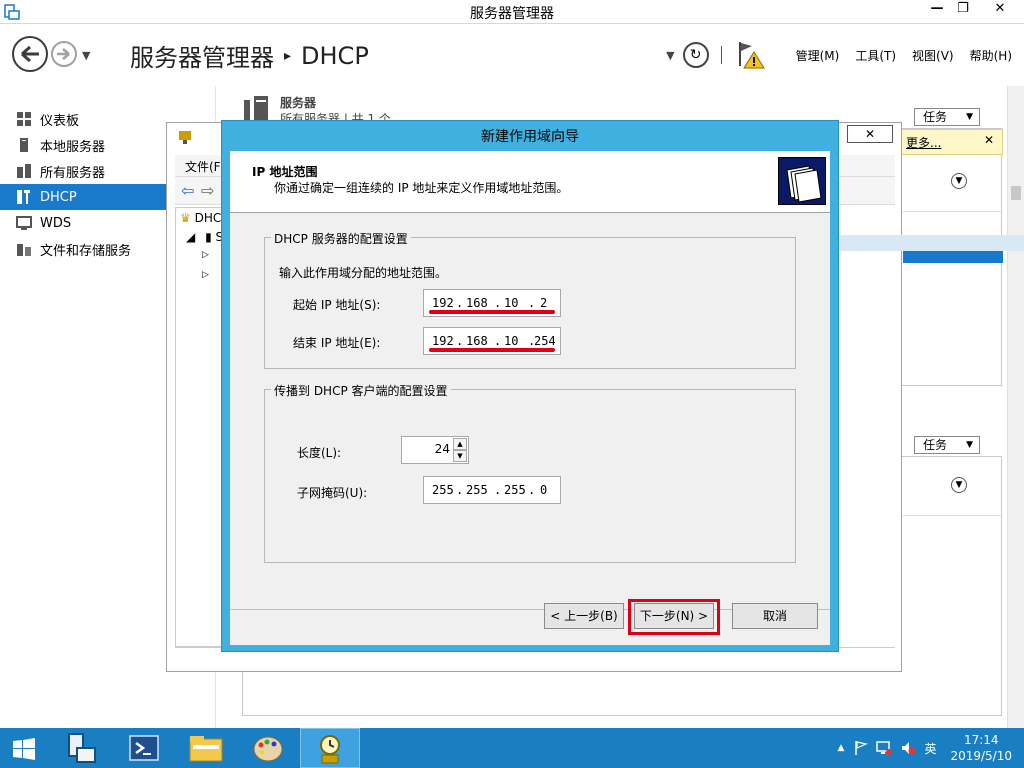 The height and width of the screenshot is (768, 1024). What do you see at coordinates (60, 121) in the screenshot?
I see `sidebar-item-label: 仪表板` at bounding box center [60, 121].